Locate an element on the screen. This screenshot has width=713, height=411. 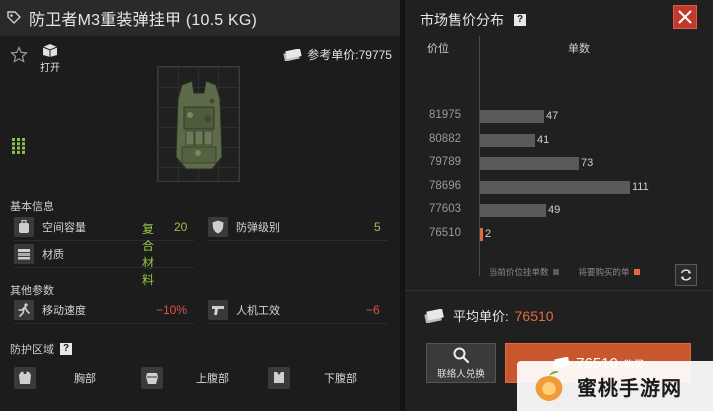
price-tick-label: 78696 is located at coordinates (445, 185).